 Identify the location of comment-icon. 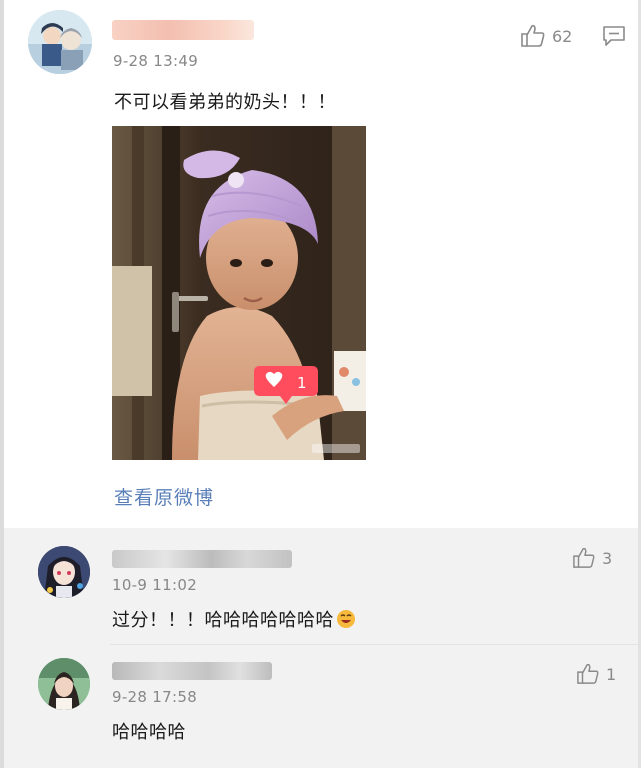
(614, 36).